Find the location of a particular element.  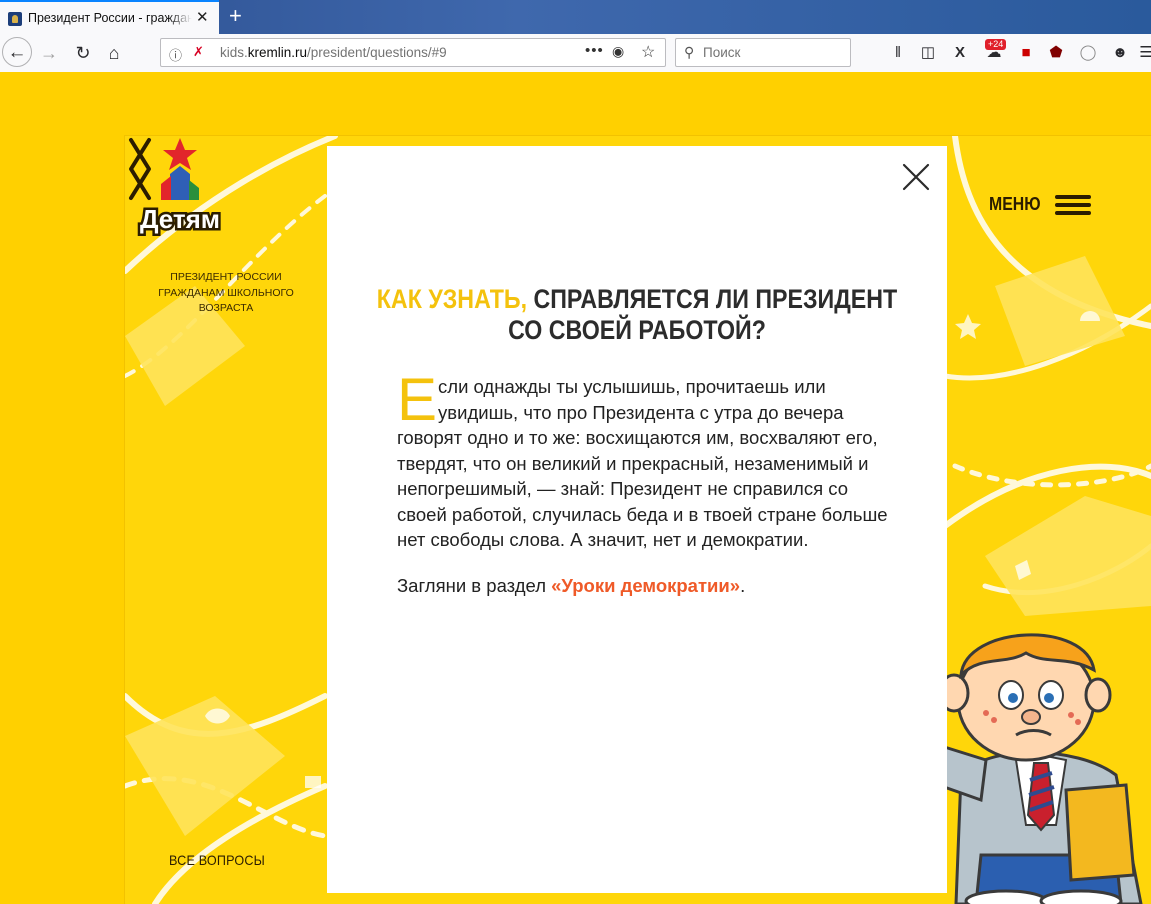

page-actions-icon: ••• is located at coordinates (594, 50).